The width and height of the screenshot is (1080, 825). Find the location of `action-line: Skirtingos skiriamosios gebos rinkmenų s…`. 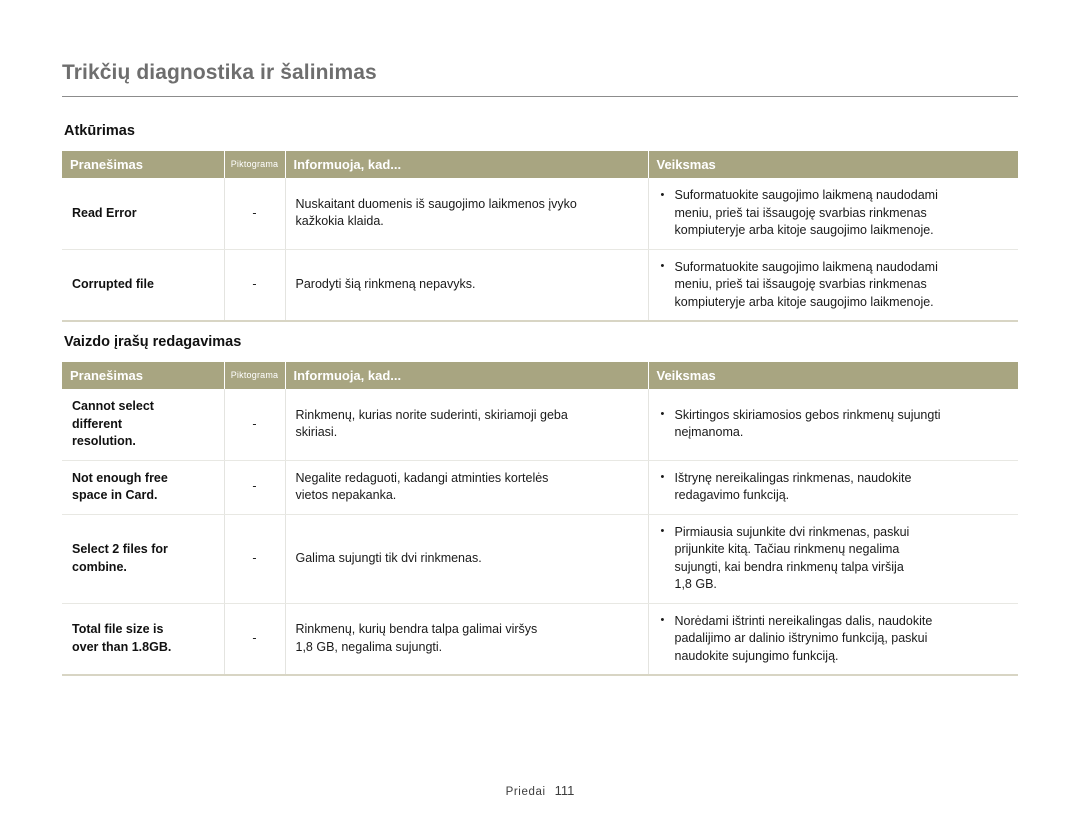

action-line: Skirtingos skiriamosios gebos rinkmenų s… is located at coordinates (807, 414).